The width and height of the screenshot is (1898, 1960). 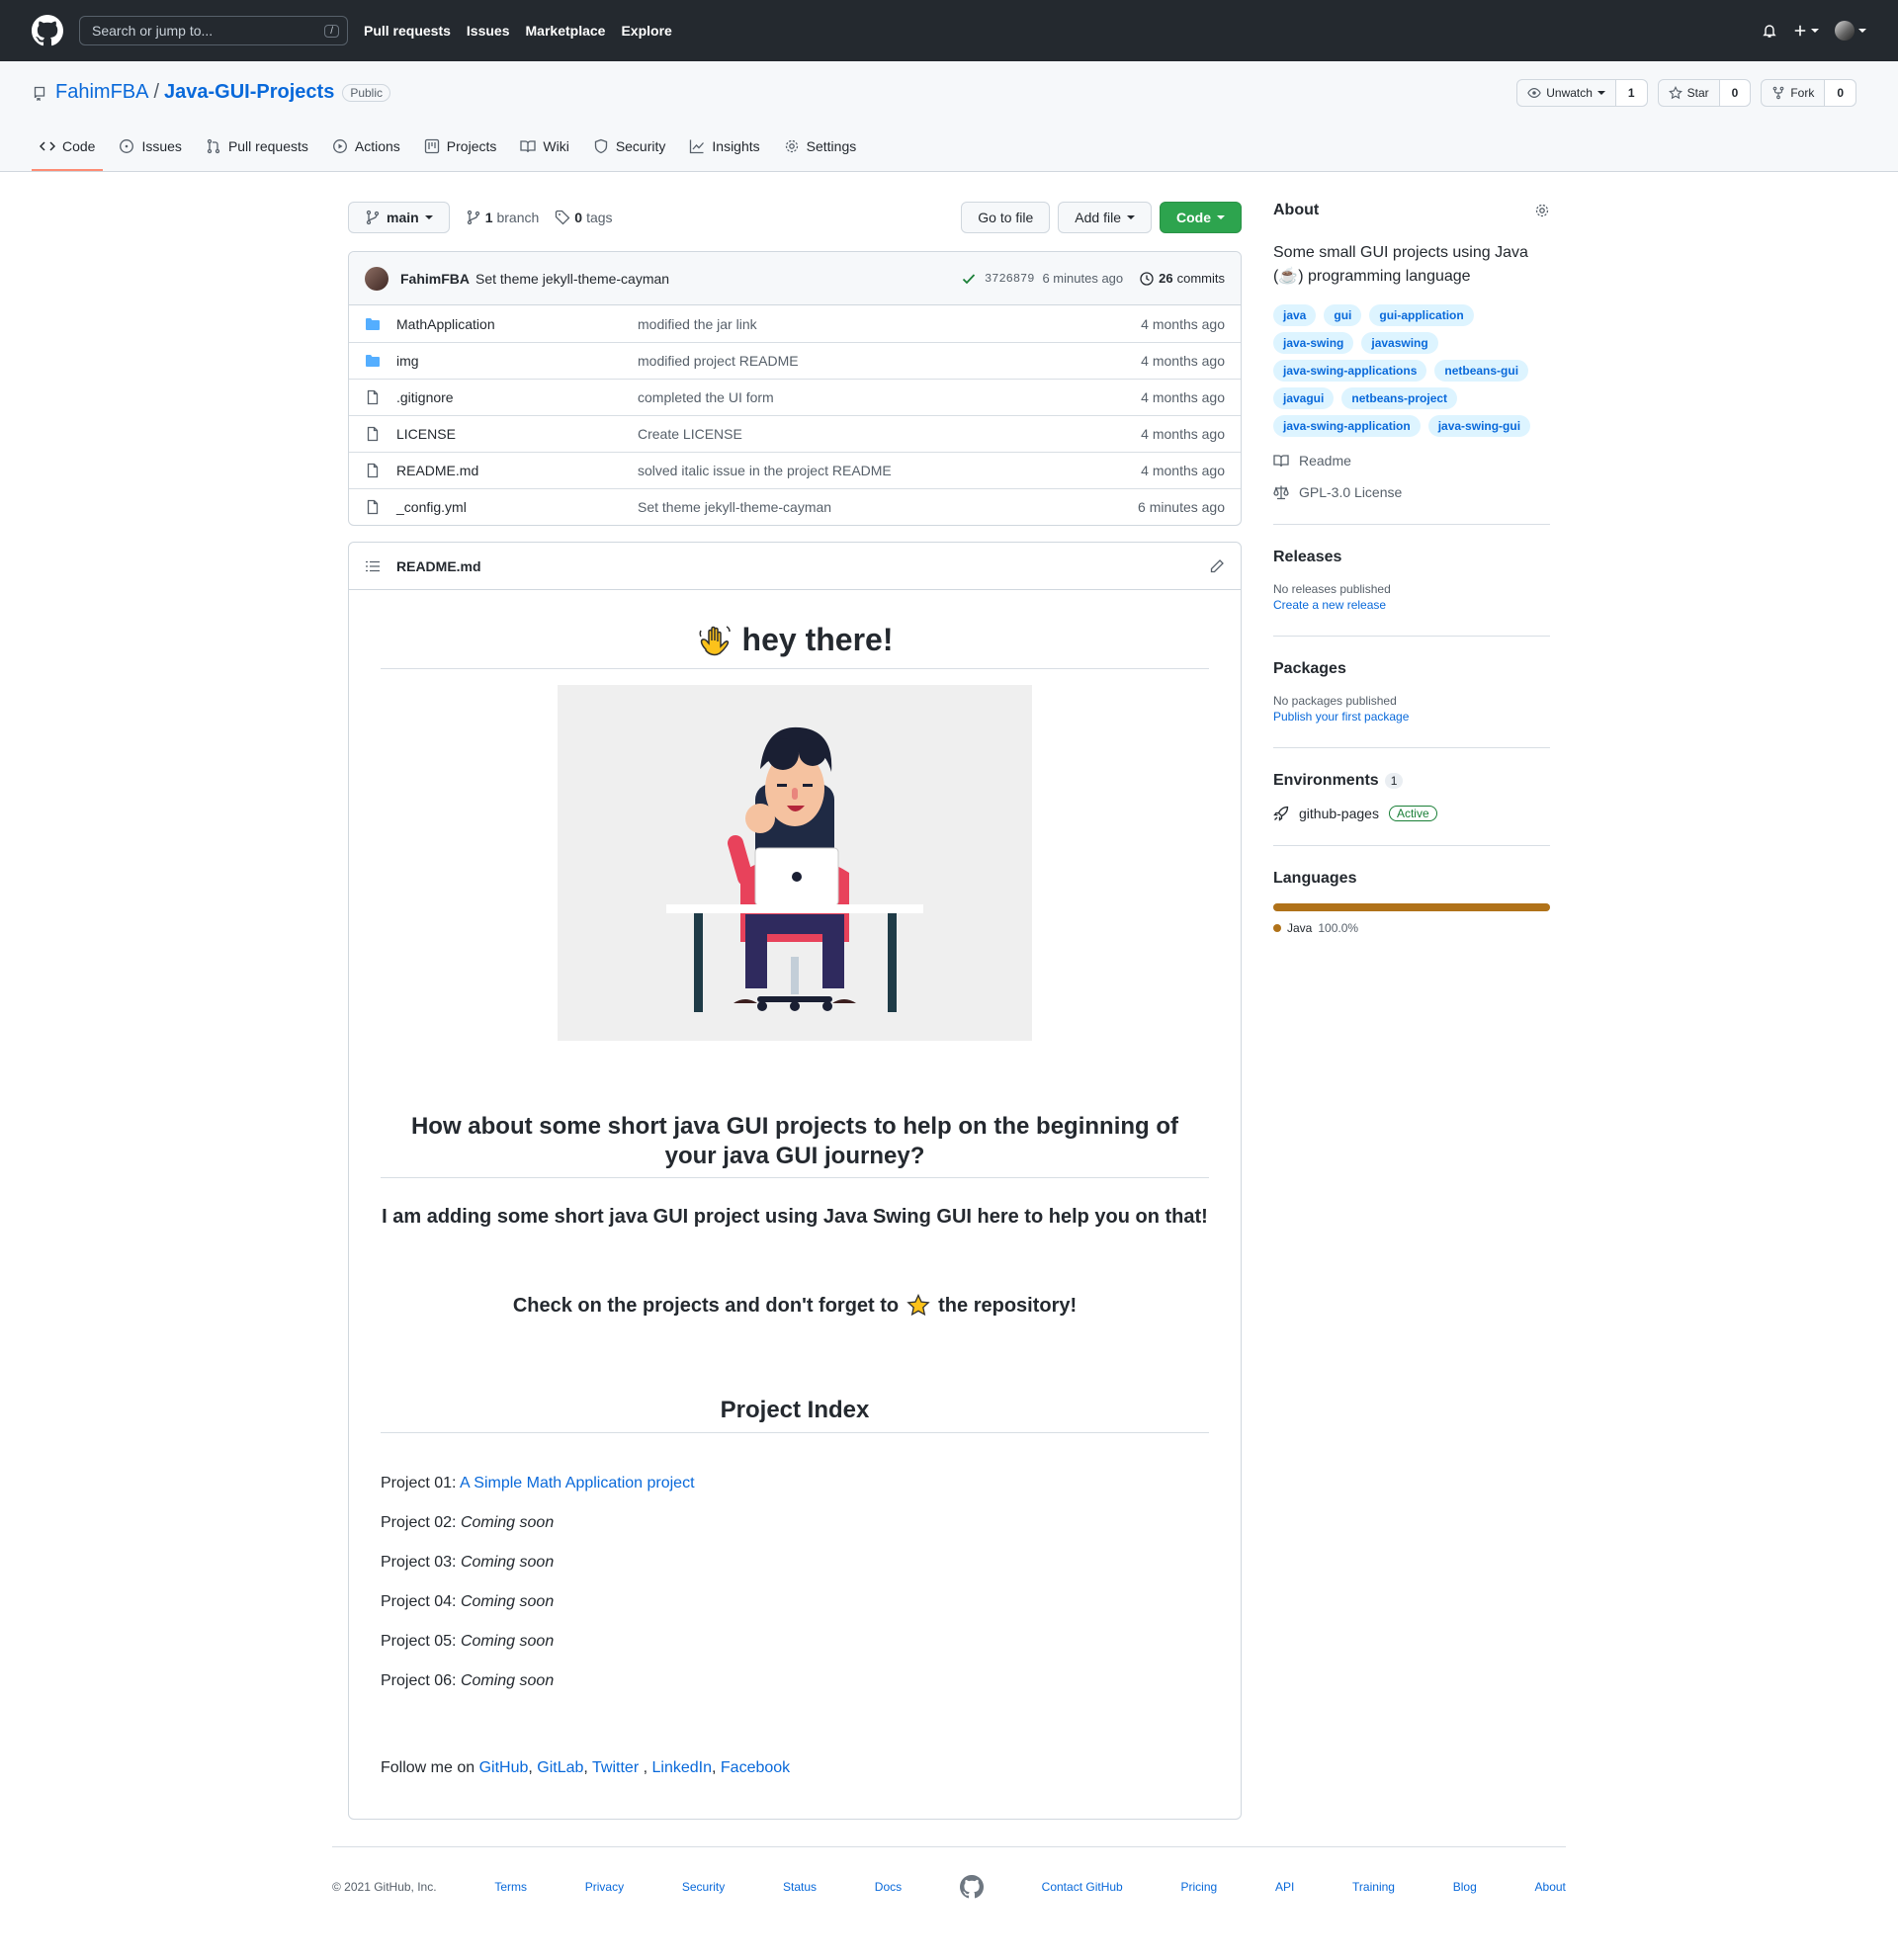 What do you see at coordinates (1284, 1887) in the screenshot?
I see `footer-link-api: API` at bounding box center [1284, 1887].